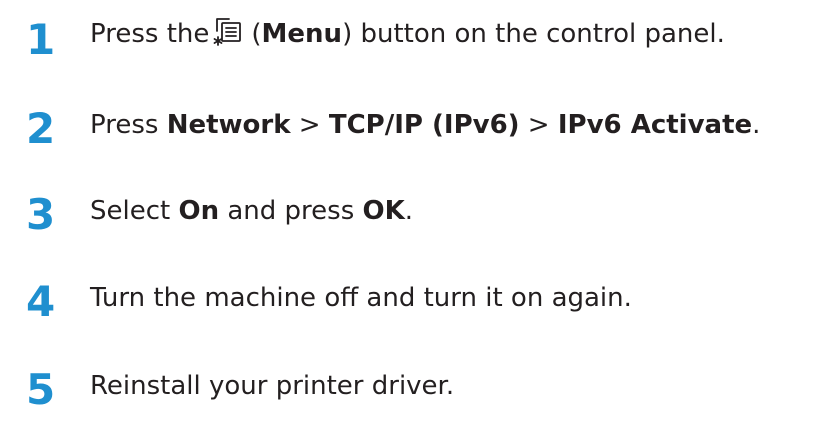  What do you see at coordinates (291, 211) in the screenshot?
I see `step-text-mid: and press` at bounding box center [291, 211].